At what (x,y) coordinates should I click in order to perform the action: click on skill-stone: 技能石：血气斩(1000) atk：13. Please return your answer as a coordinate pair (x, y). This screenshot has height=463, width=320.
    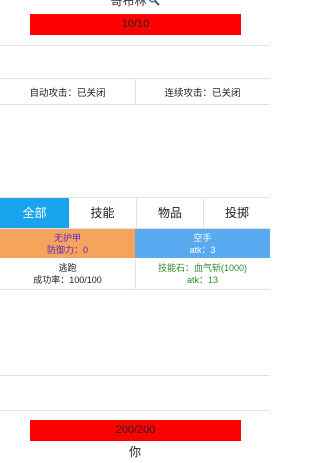
    Looking at the image, I should click on (202, 274).